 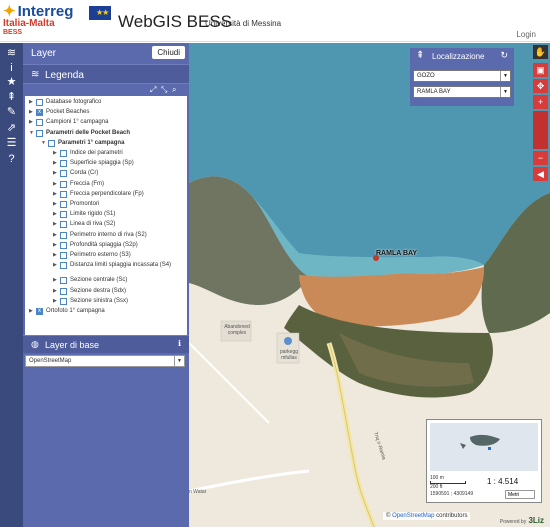 What do you see at coordinates (11, 128) in the screenshot?
I see `share-icon: ⇗` at bounding box center [11, 128].